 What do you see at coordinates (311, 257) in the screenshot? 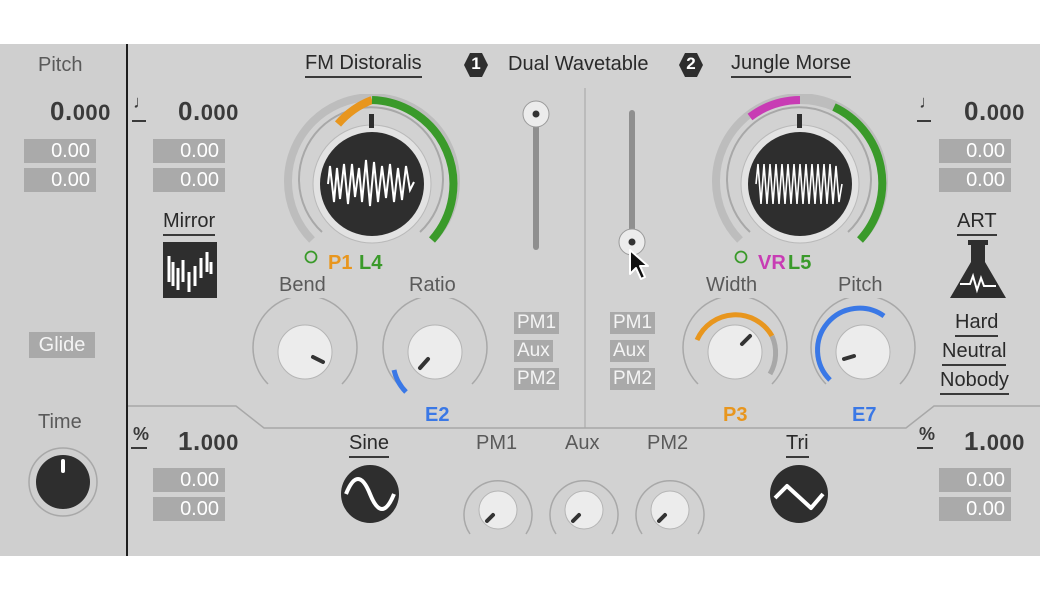
I see `osc1-status-led` at bounding box center [311, 257].